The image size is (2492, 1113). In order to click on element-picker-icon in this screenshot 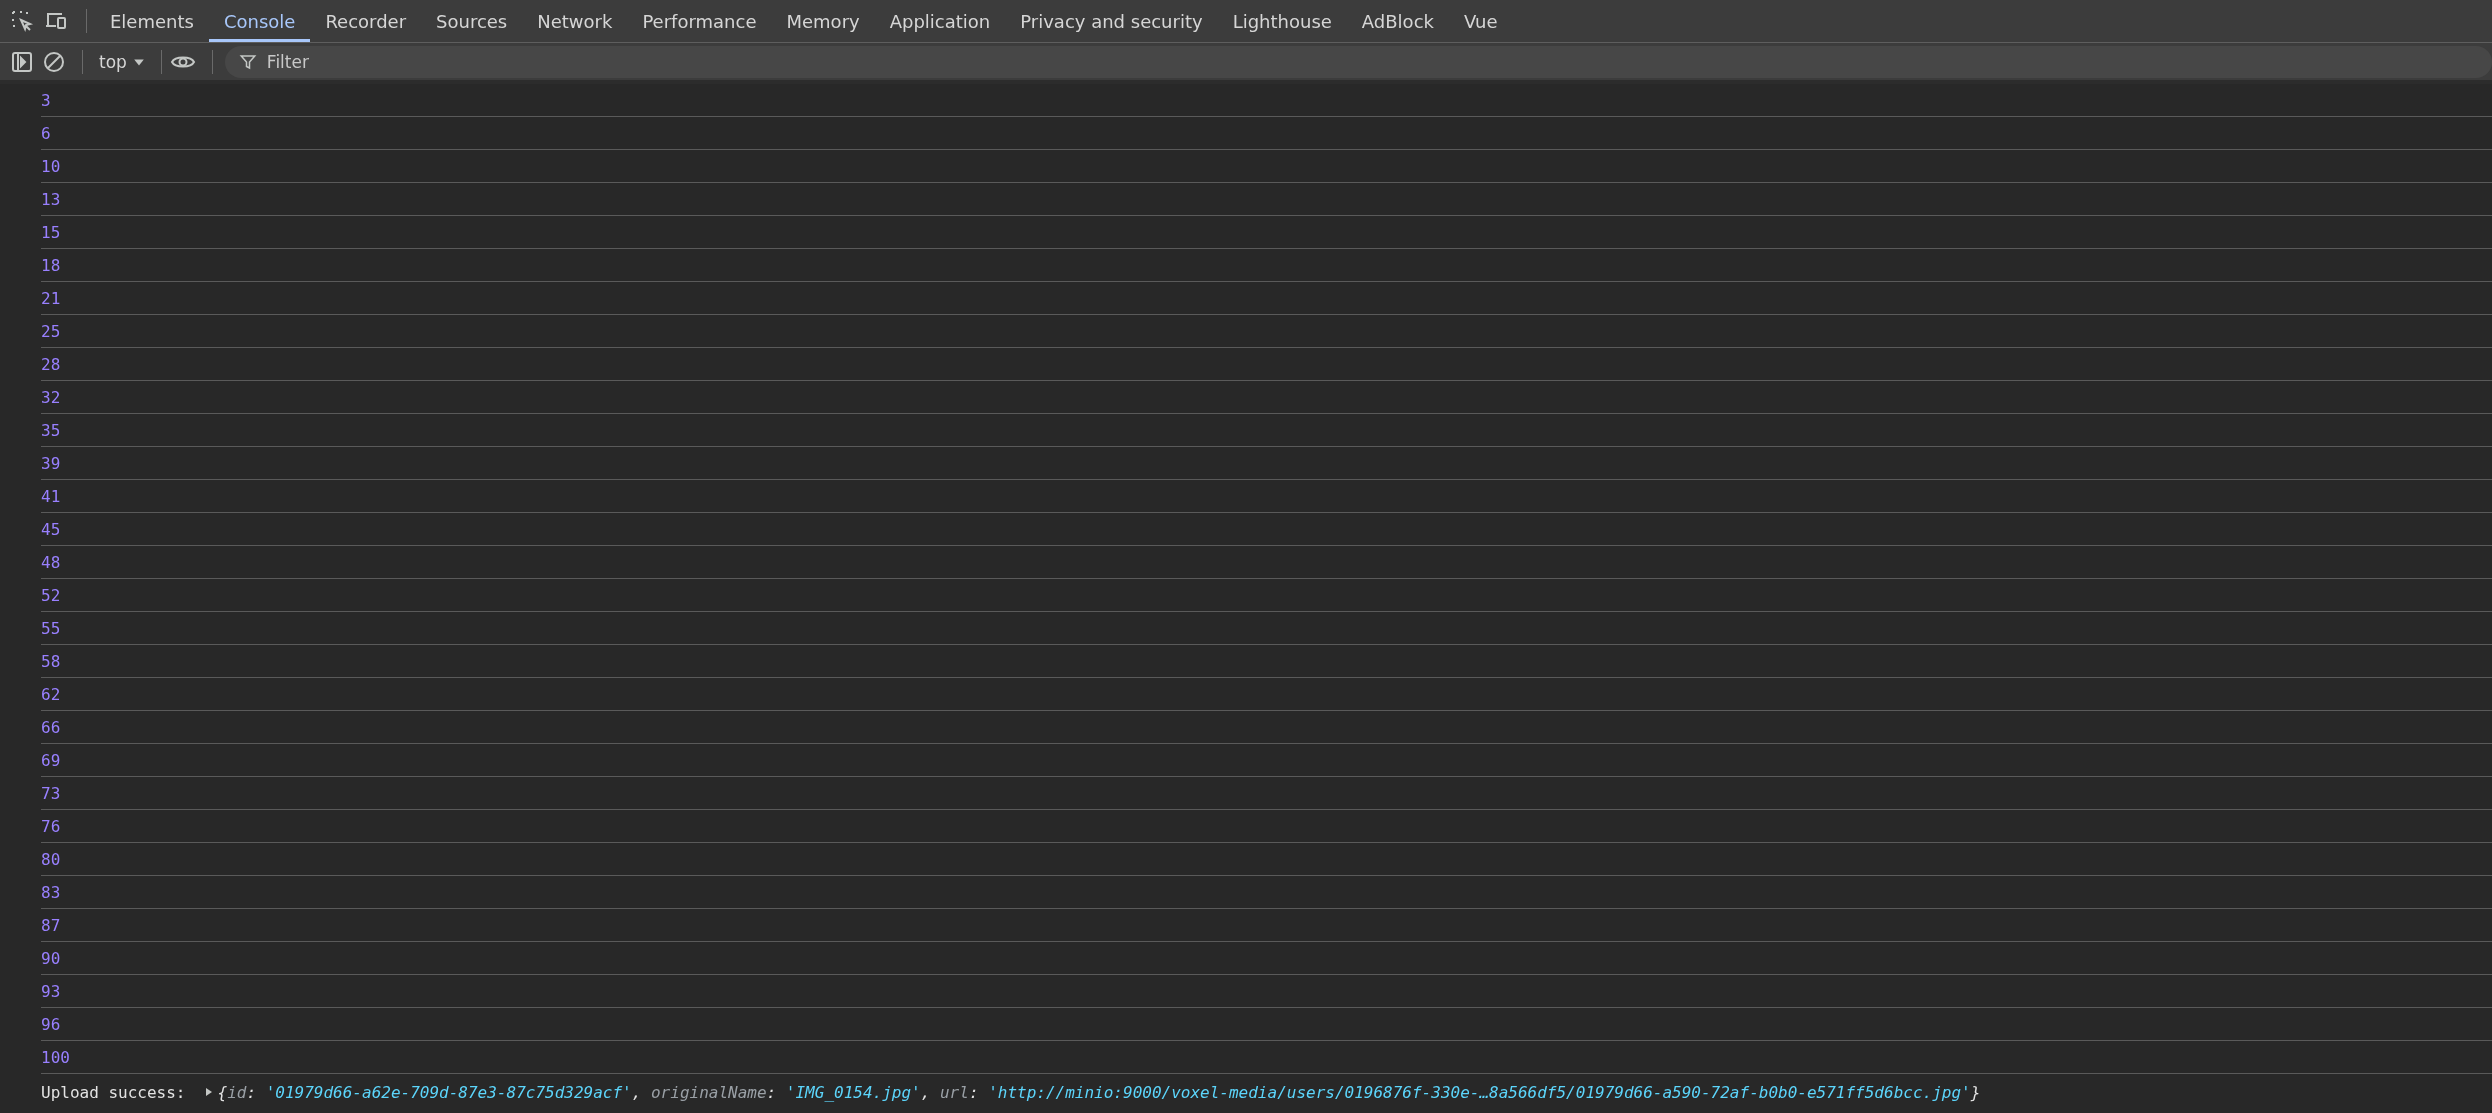, I will do `click(22, 21)`.